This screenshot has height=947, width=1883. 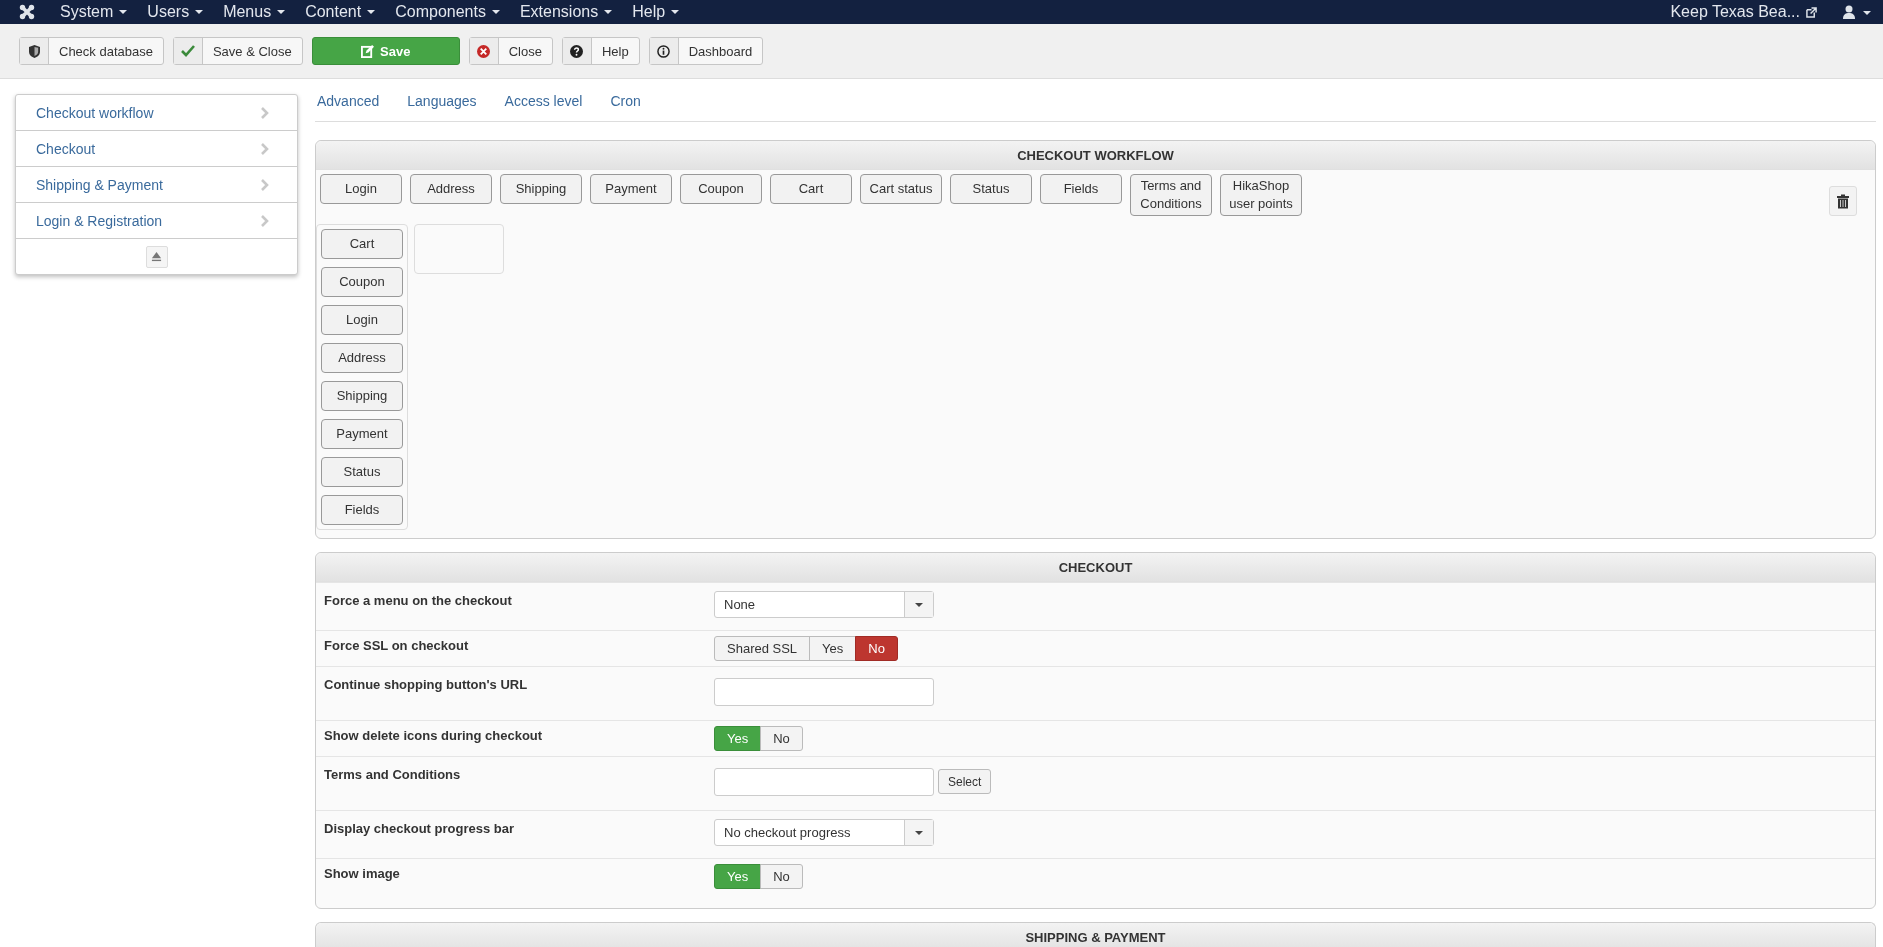 What do you see at coordinates (340, 12) in the screenshot?
I see `nav-menu-item: Content` at bounding box center [340, 12].